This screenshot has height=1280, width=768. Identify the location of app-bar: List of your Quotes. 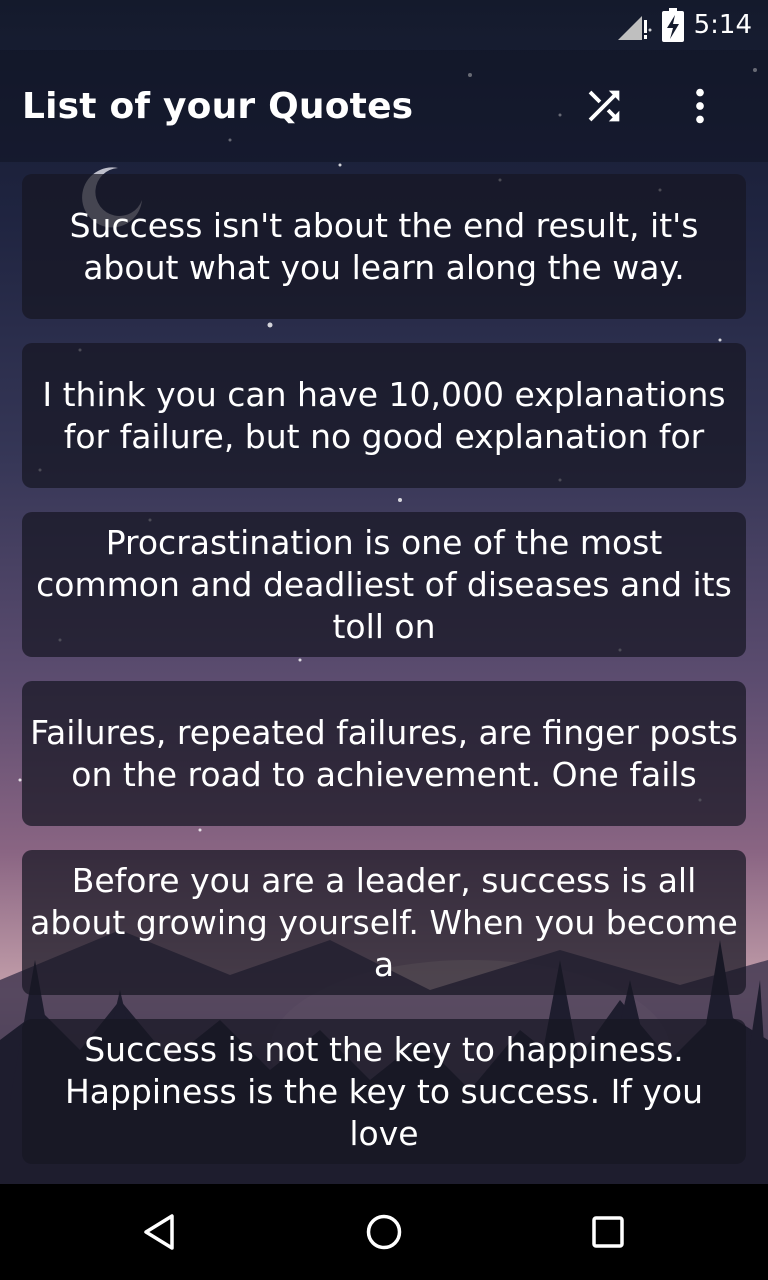
(384, 106).